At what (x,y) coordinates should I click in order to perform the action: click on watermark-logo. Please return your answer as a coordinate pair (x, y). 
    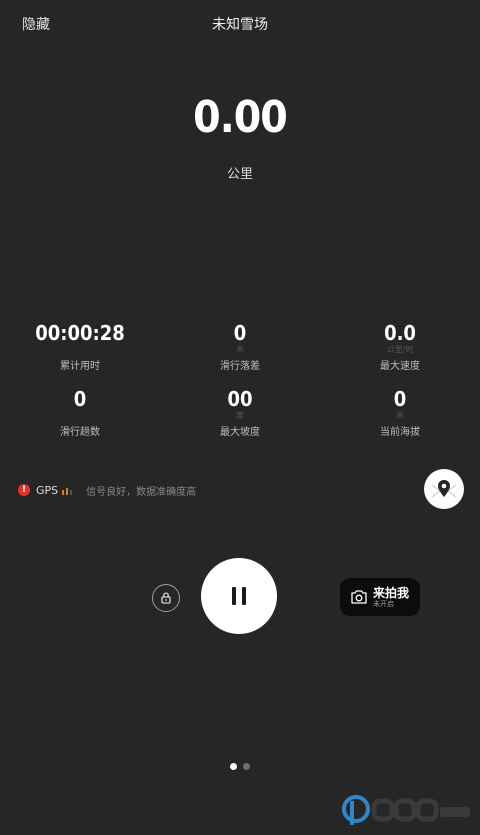
    Looking at the image, I should click on (408, 809).